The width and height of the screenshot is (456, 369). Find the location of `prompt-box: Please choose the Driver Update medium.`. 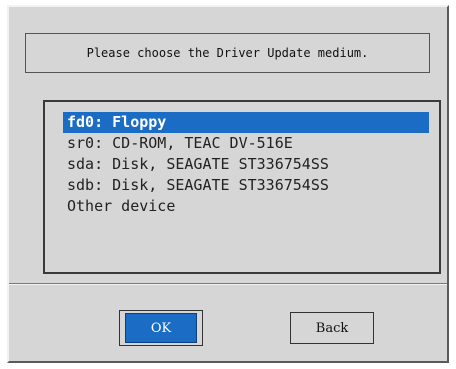

prompt-box: Please choose the Driver Update medium. is located at coordinates (227, 53).